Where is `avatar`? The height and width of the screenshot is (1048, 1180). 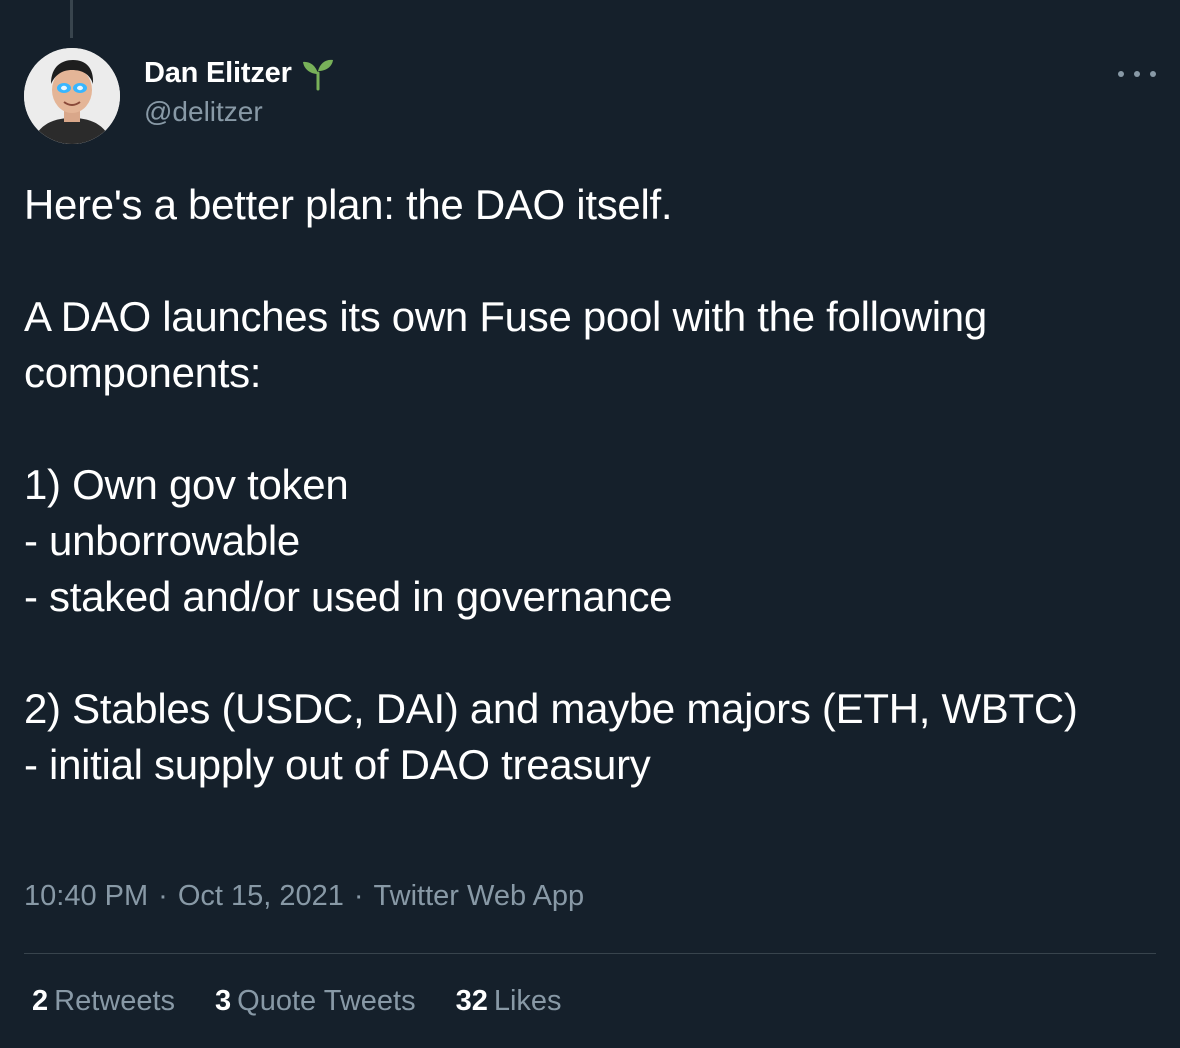 avatar is located at coordinates (72, 96).